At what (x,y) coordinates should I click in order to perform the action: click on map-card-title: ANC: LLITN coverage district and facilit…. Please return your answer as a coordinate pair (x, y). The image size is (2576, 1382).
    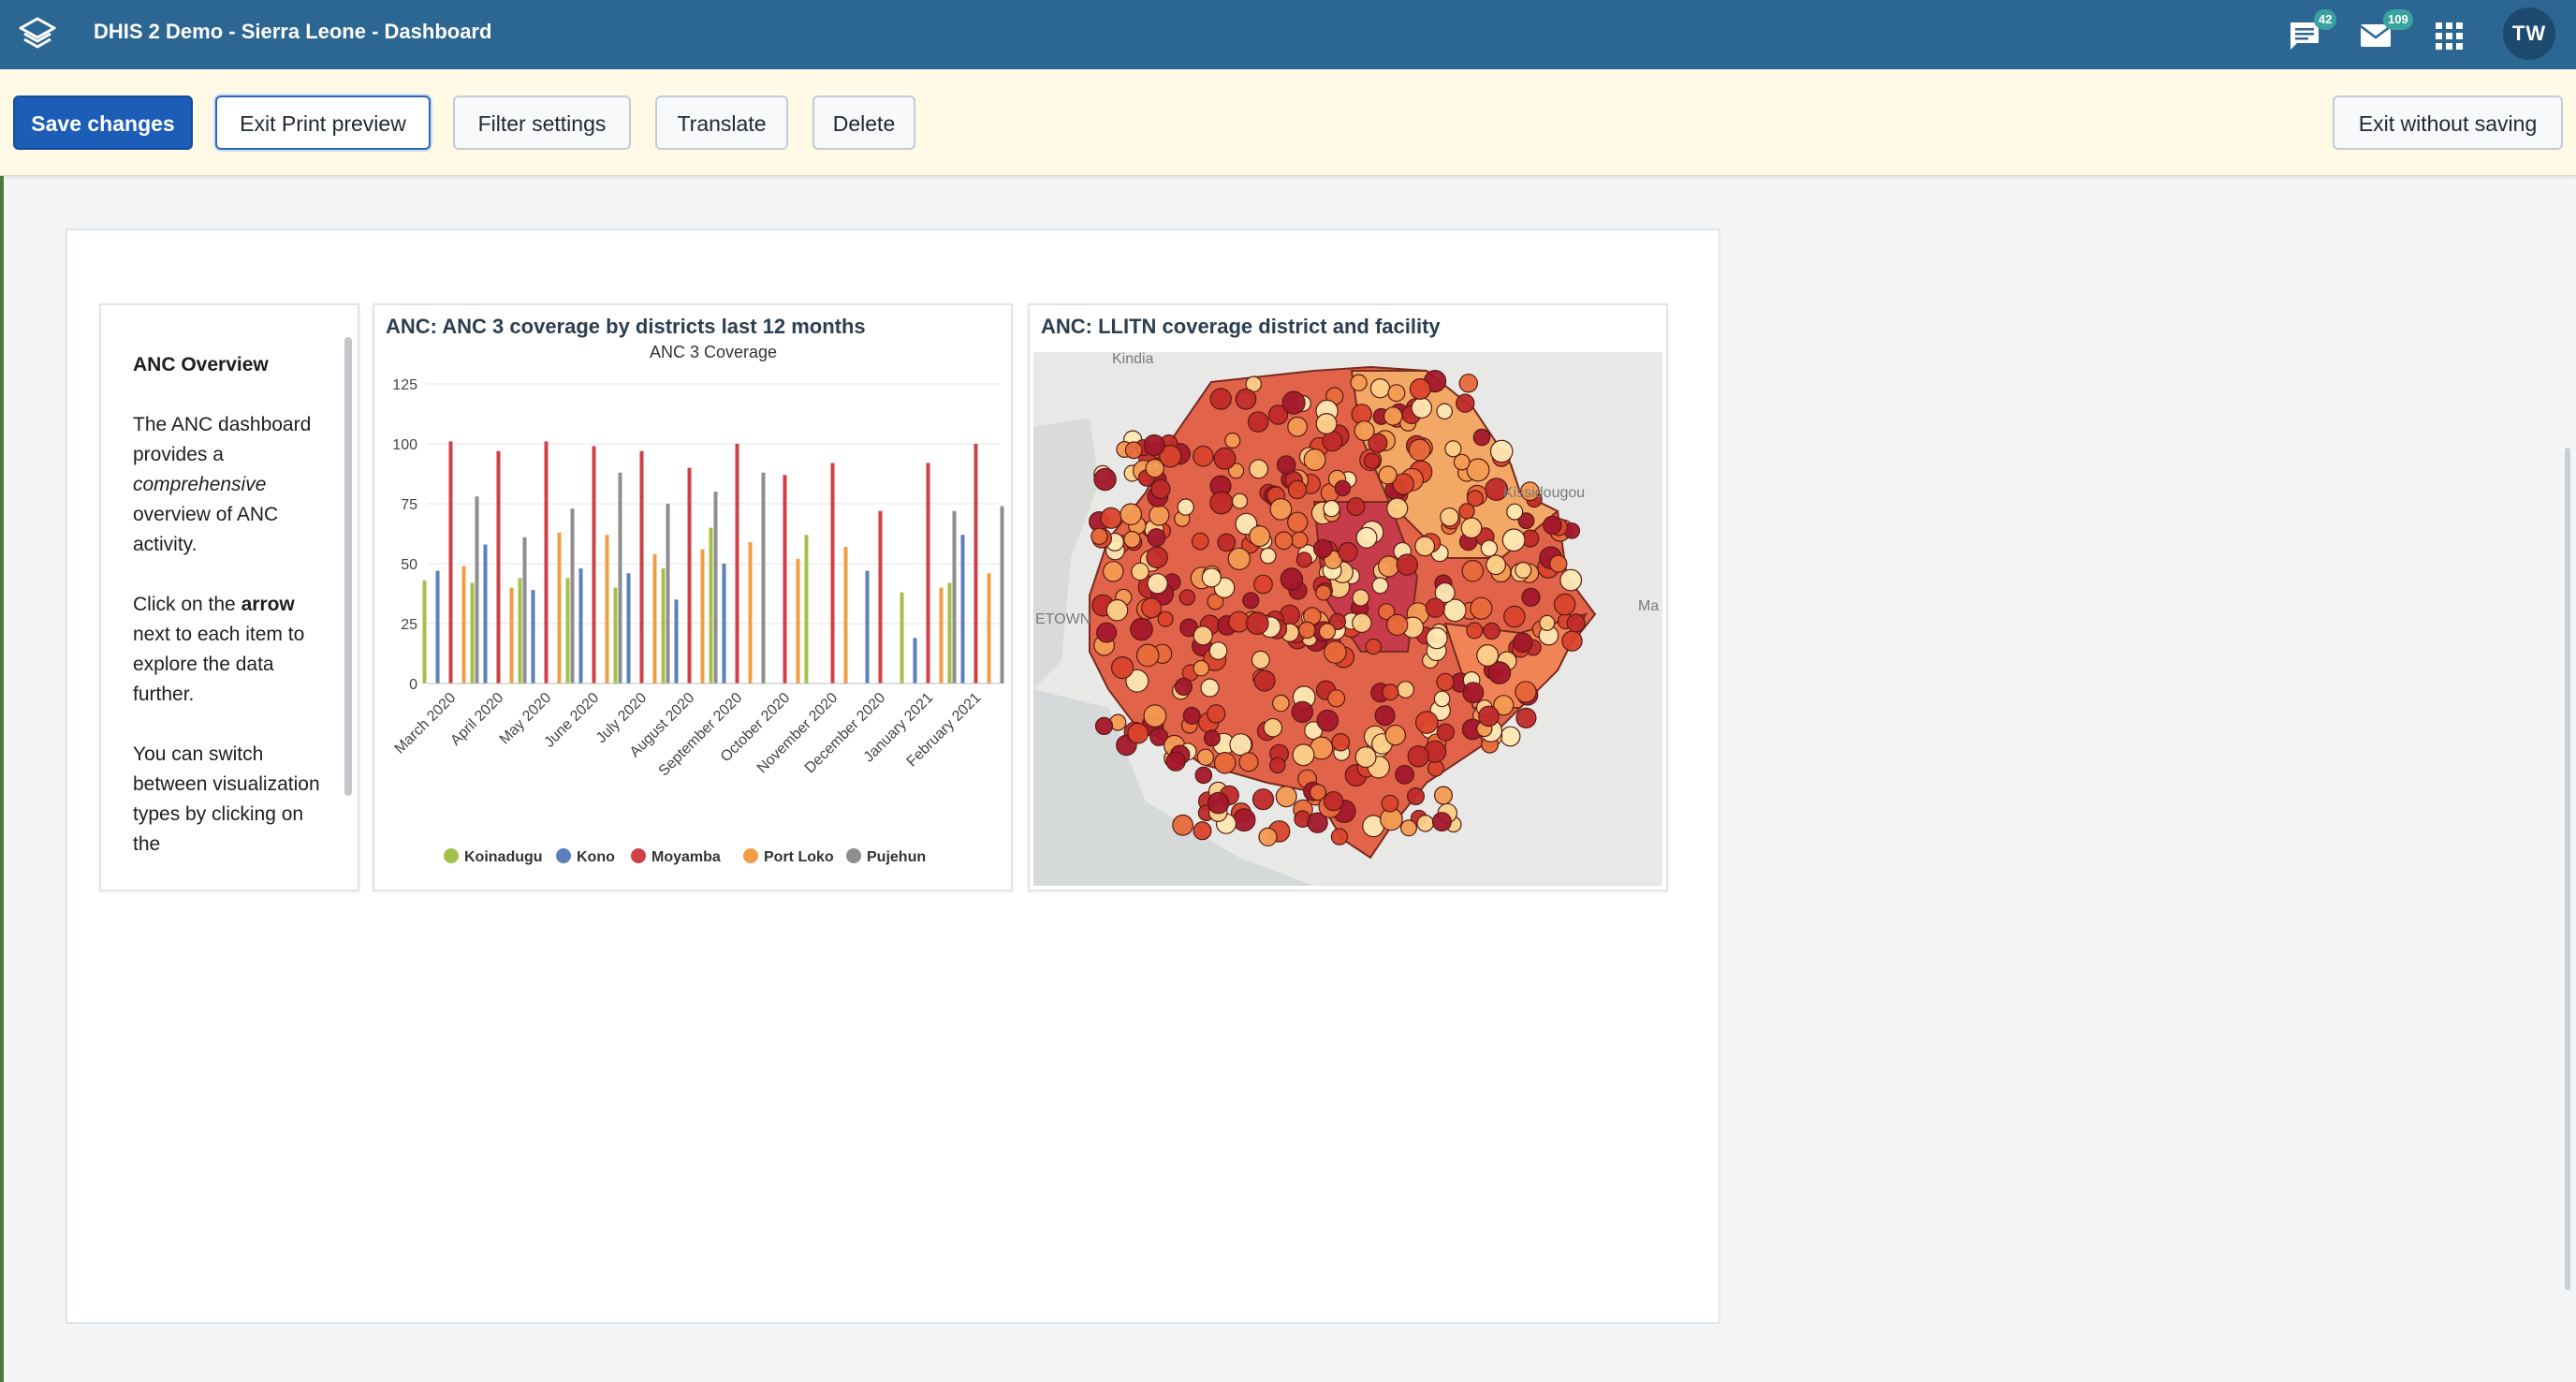
    Looking at the image, I should click on (1241, 327).